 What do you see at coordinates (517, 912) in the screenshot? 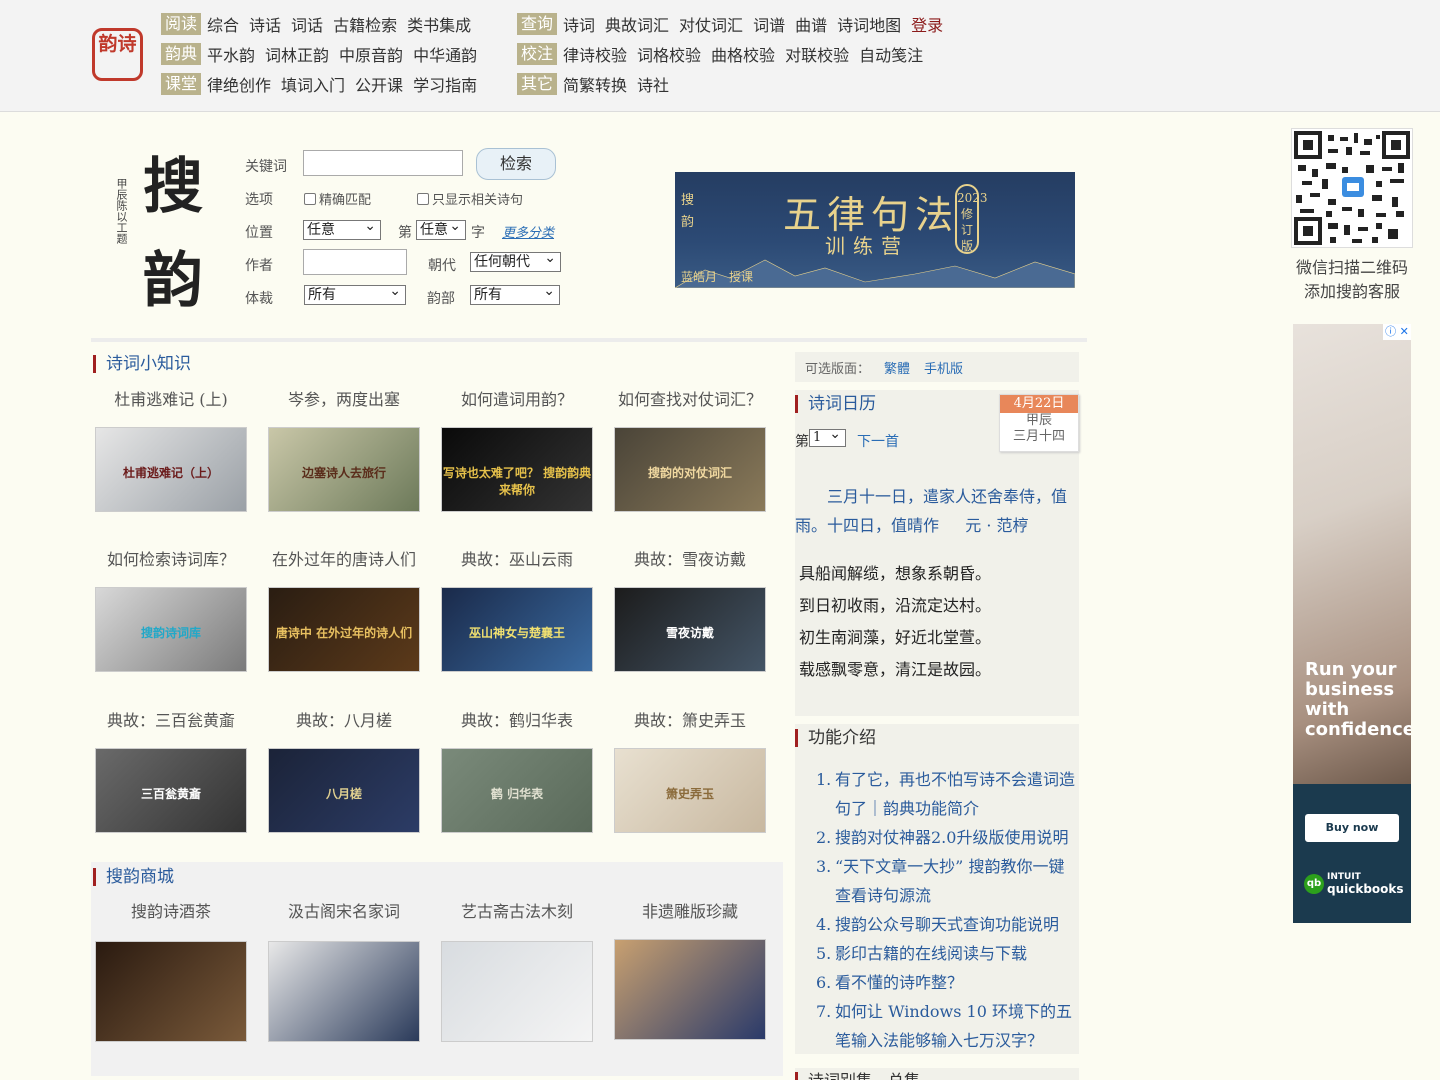
I see `shop-item: 艺古斋古法木刻` at bounding box center [517, 912].